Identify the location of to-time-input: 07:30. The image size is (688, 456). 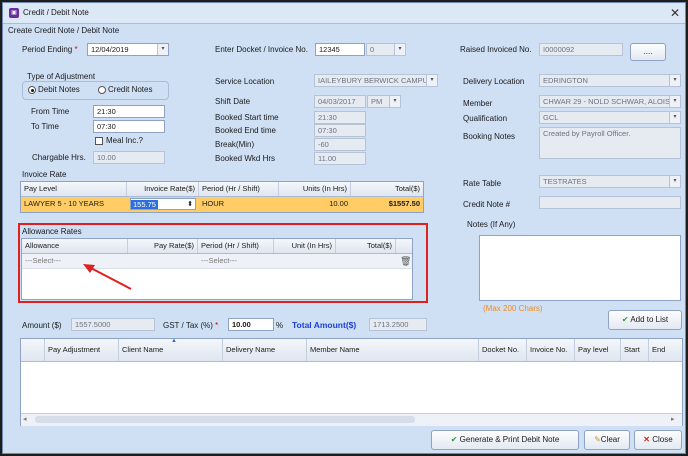
(129, 126).